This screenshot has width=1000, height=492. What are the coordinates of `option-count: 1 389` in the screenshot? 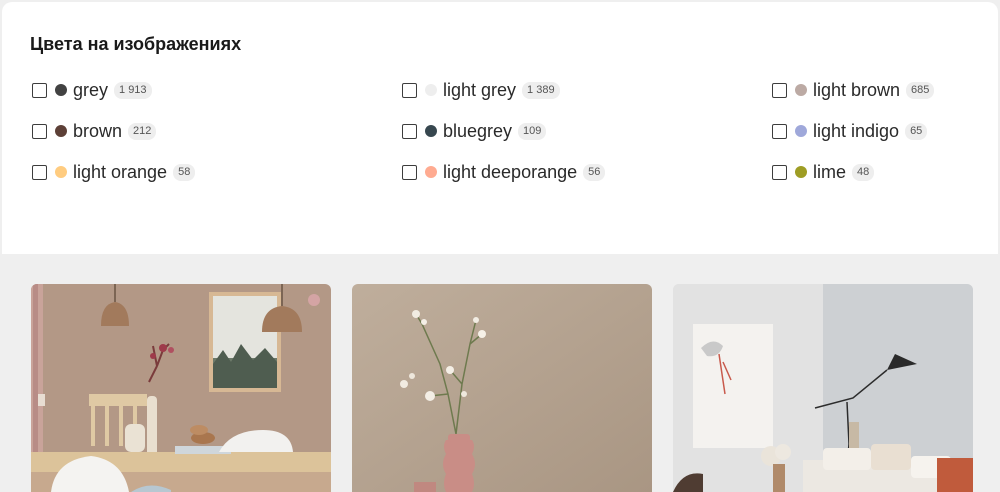 It's located at (541, 90).